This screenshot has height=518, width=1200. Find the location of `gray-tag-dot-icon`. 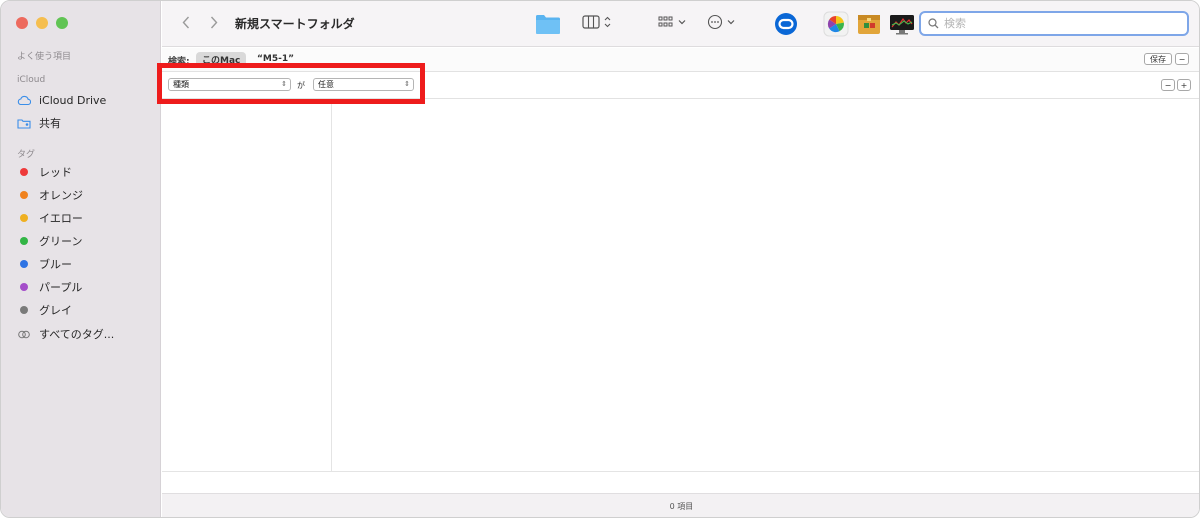

gray-tag-dot-icon is located at coordinates (24, 310).